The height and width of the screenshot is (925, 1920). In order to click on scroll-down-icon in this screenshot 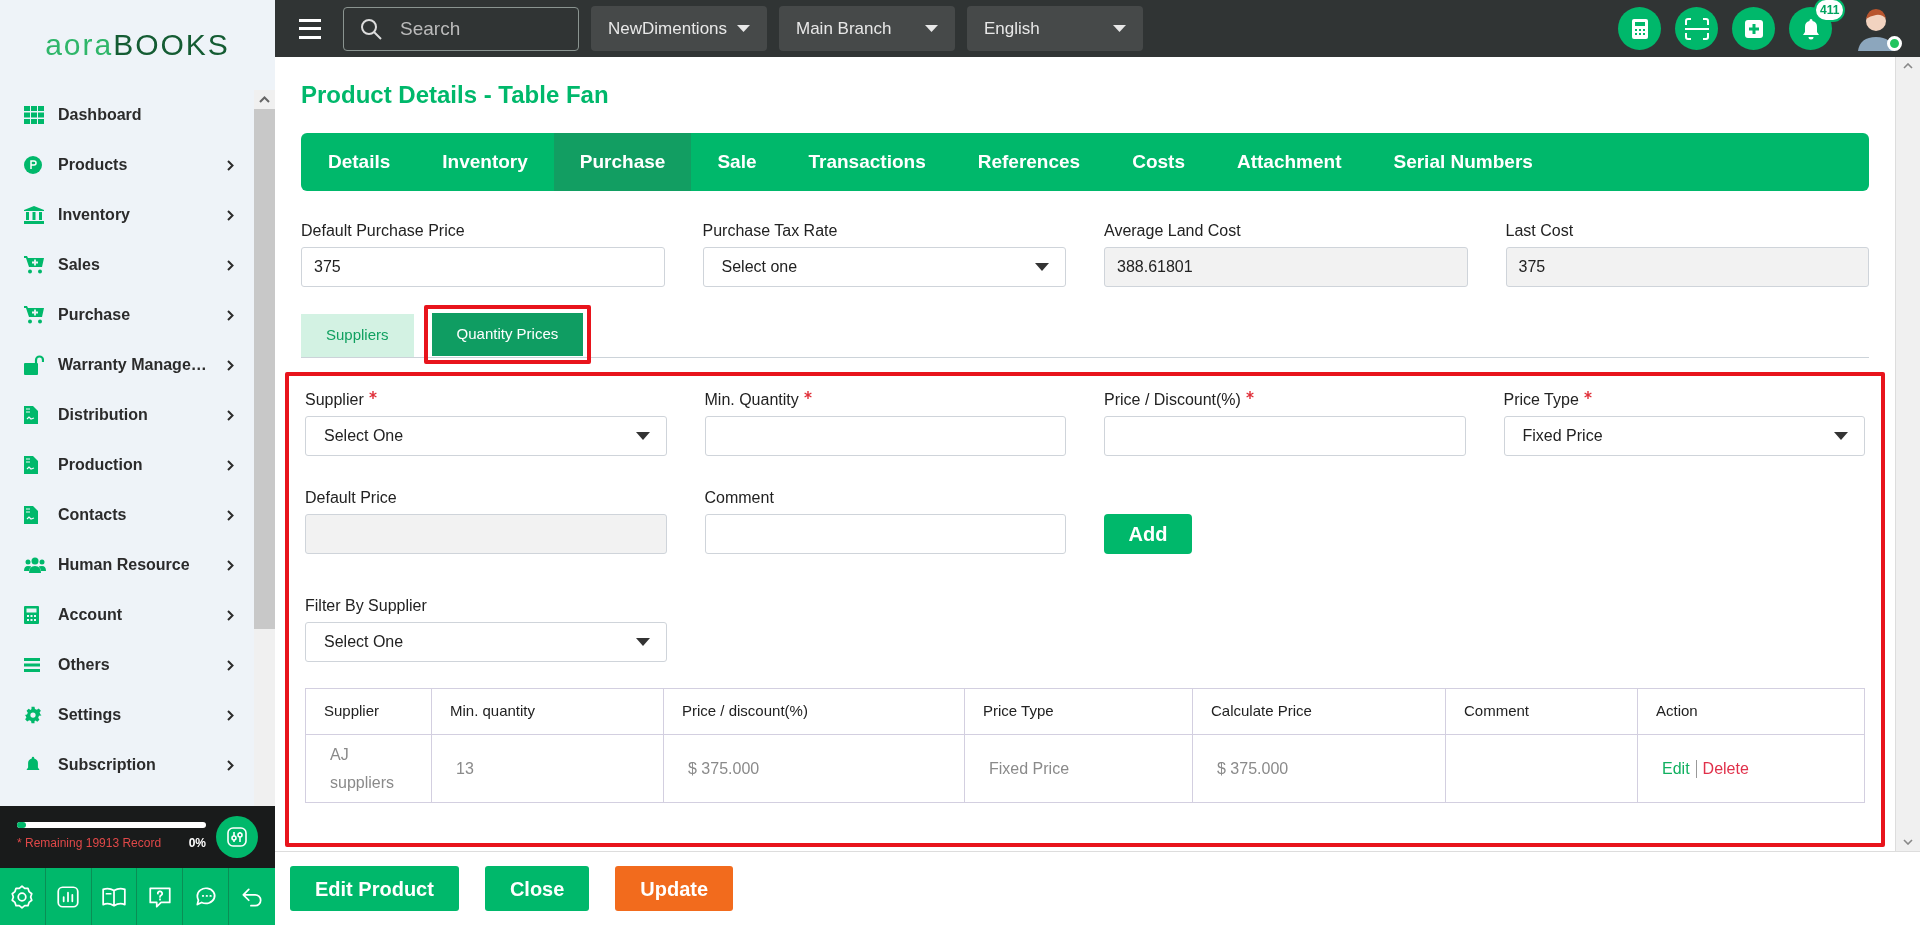, I will do `click(1908, 842)`.